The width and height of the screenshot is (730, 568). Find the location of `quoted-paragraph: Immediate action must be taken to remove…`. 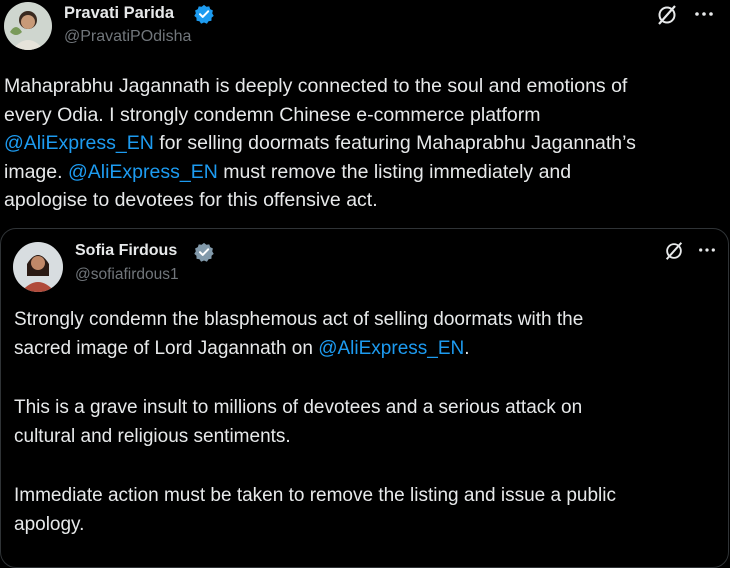

quoted-paragraph: Immediate action must be taken to remove… is located at coordinates (315, 510).